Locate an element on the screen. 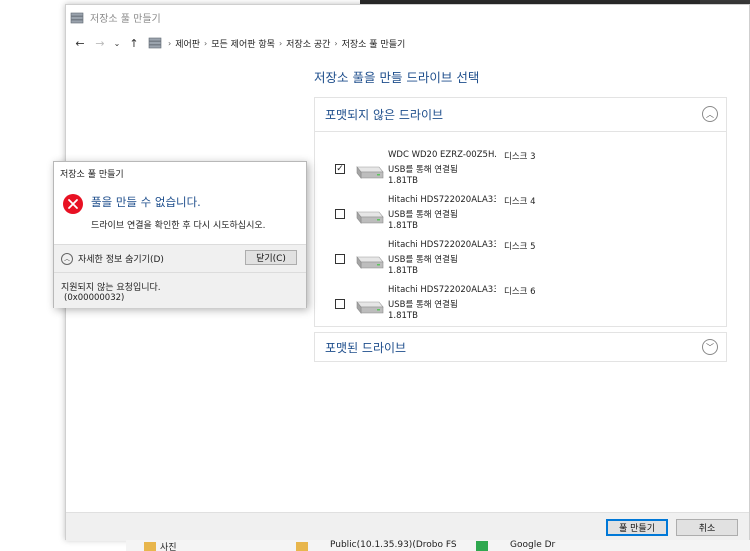 This screenshot has height=551, width=750. breadcrumb-control-panel: 제어판 is located at coordinates (187, 43).